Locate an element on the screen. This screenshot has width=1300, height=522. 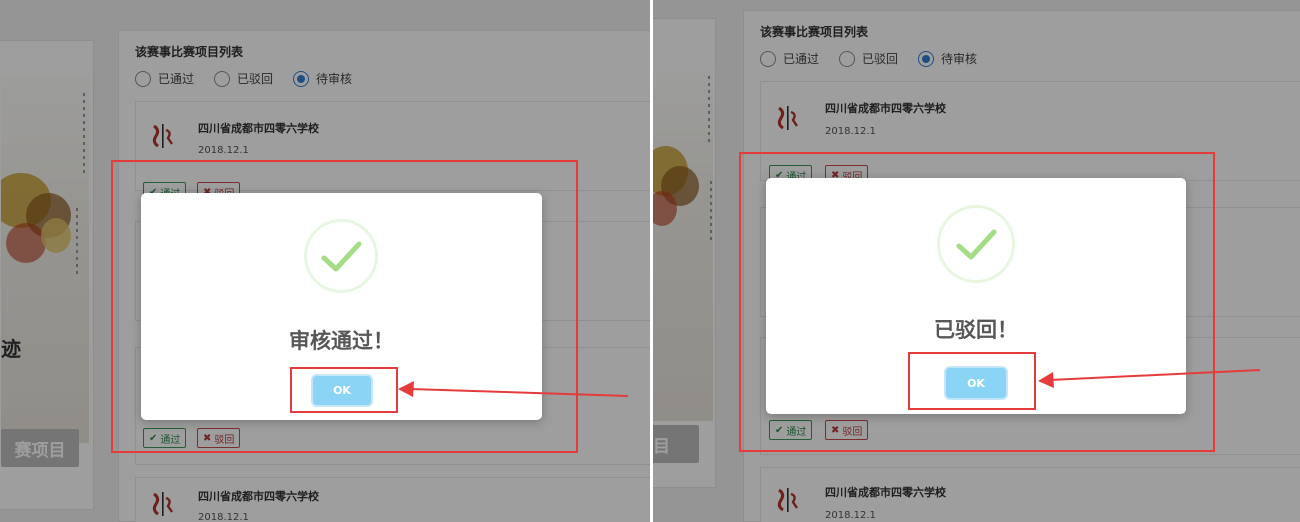
panel-divider is located at coordinates (651, 261).